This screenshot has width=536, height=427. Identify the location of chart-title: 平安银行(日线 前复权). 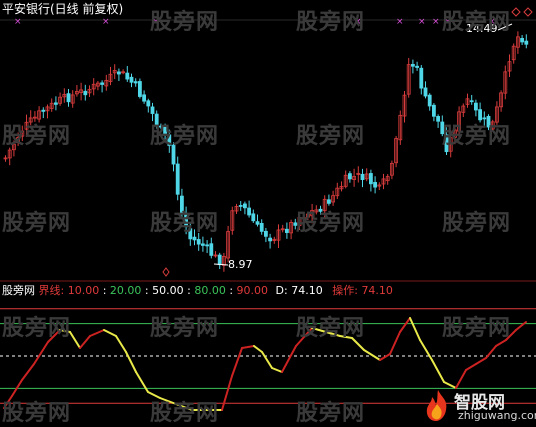
(63, 9).